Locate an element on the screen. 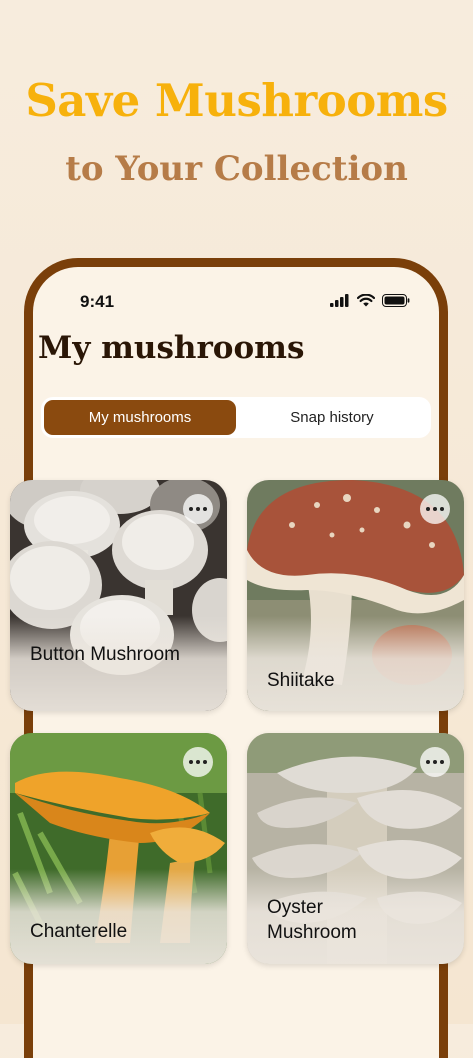 This screenshot has width=473, height=1058. mushroom-card-oyster: Oyster Mushroom is located at coordinates (355, 848).